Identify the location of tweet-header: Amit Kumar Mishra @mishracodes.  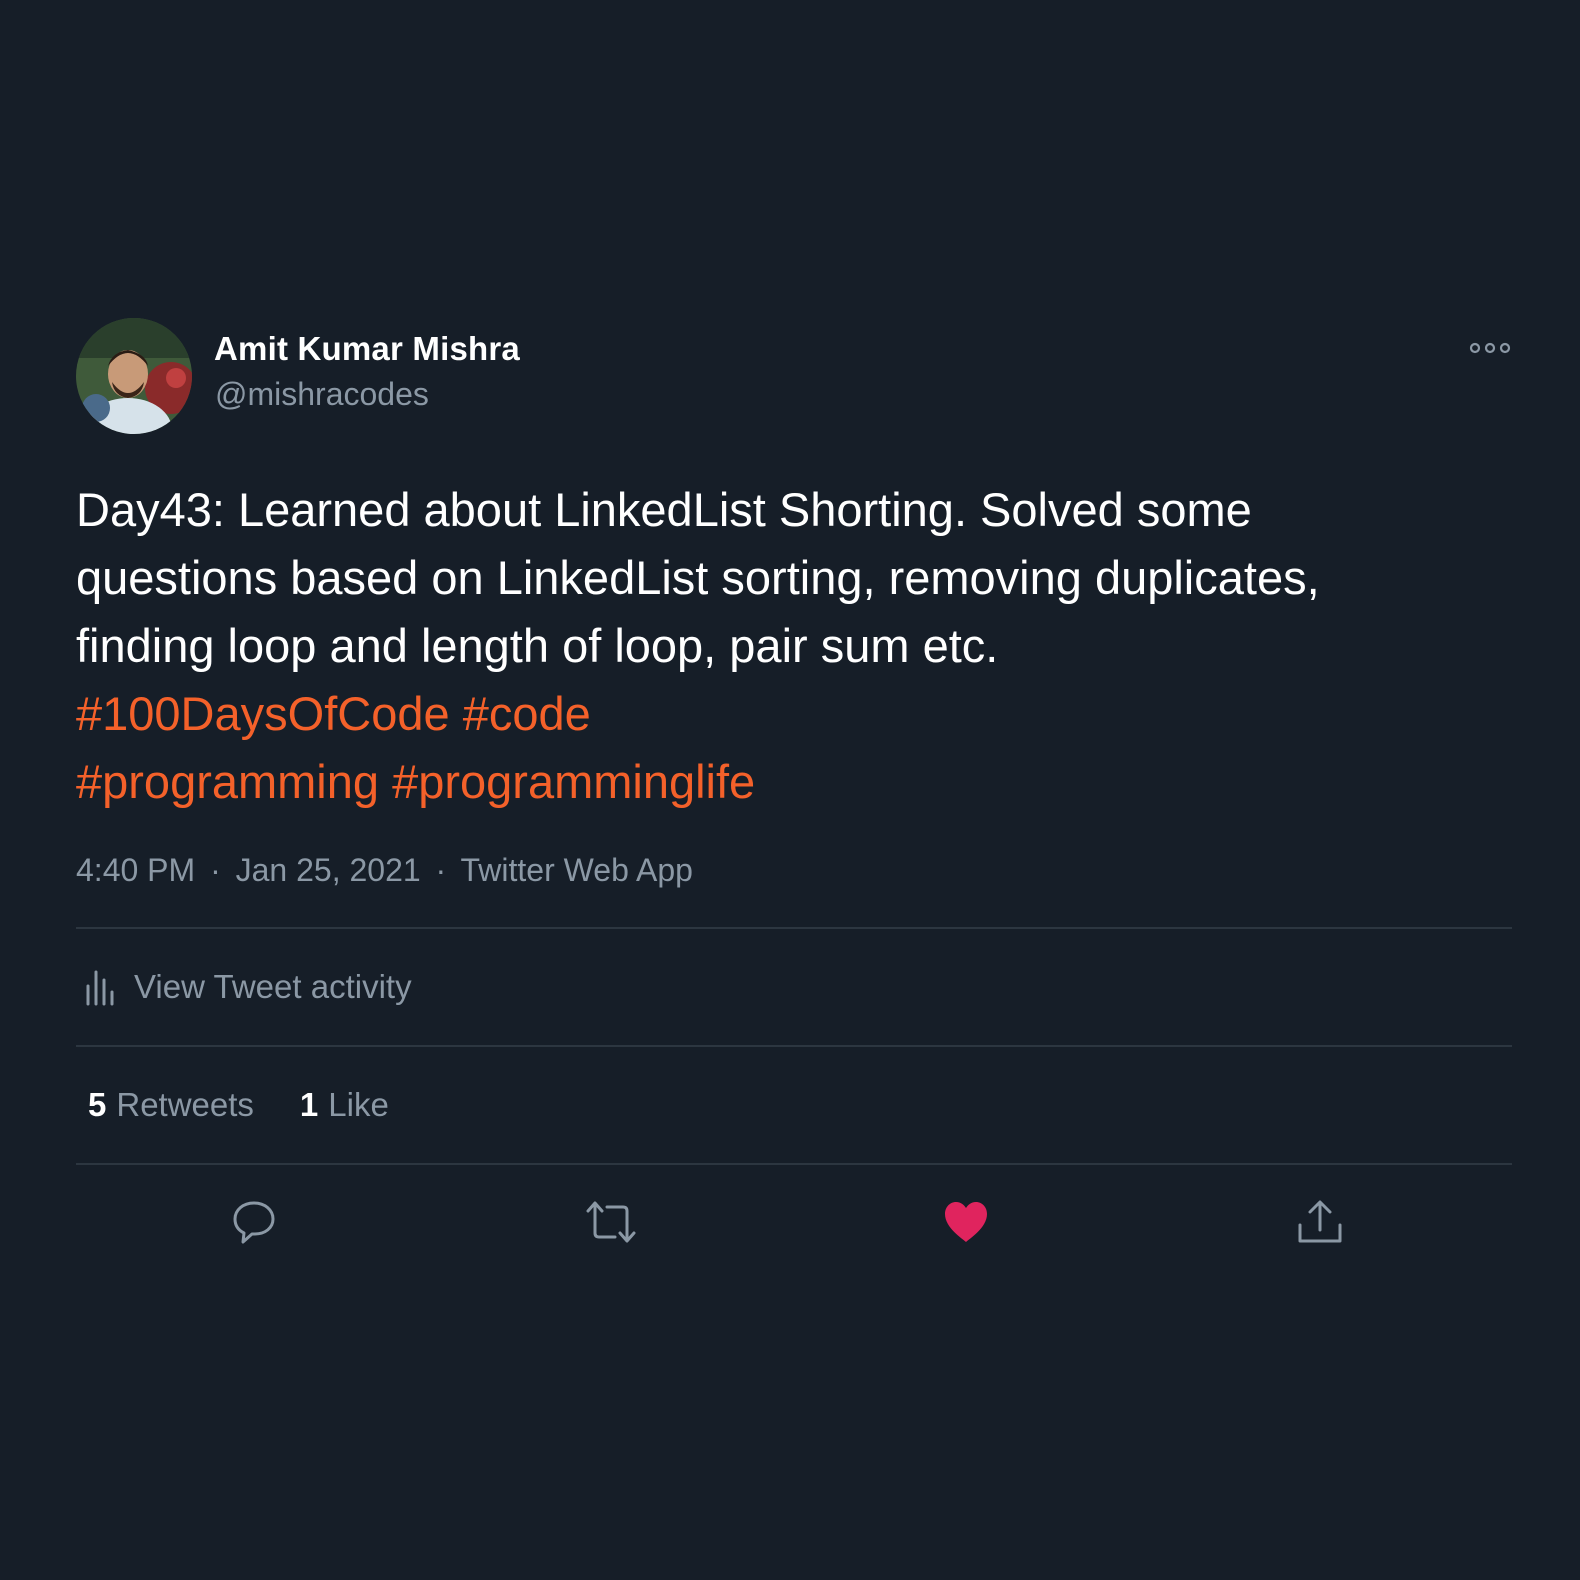
(794, 376).